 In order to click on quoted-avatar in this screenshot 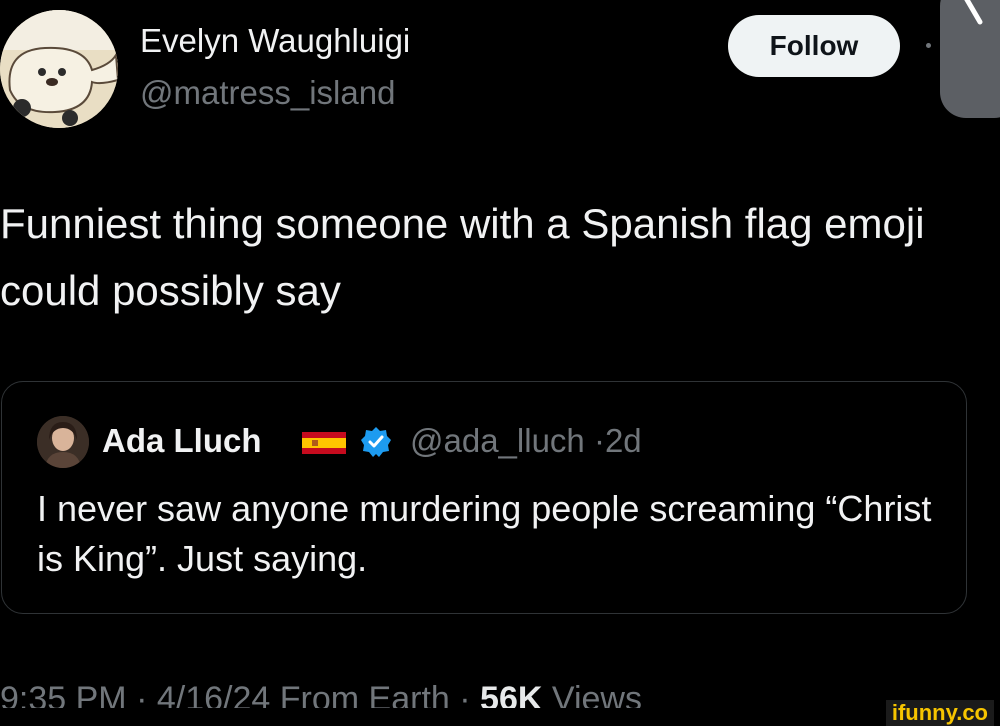, I will do `click(63, 442)`.